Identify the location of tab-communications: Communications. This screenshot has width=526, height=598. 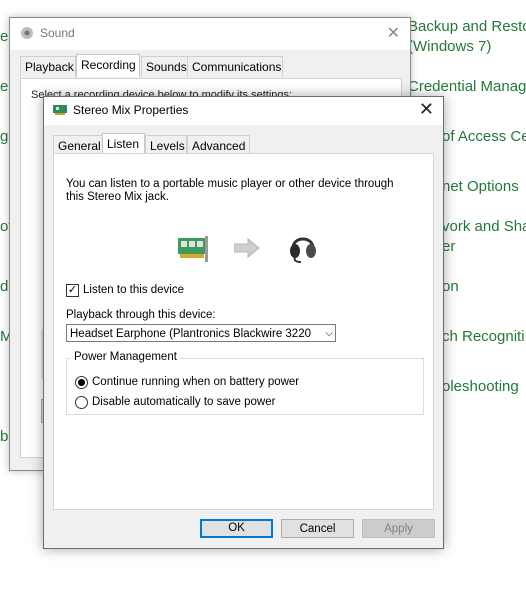
(235, 66).